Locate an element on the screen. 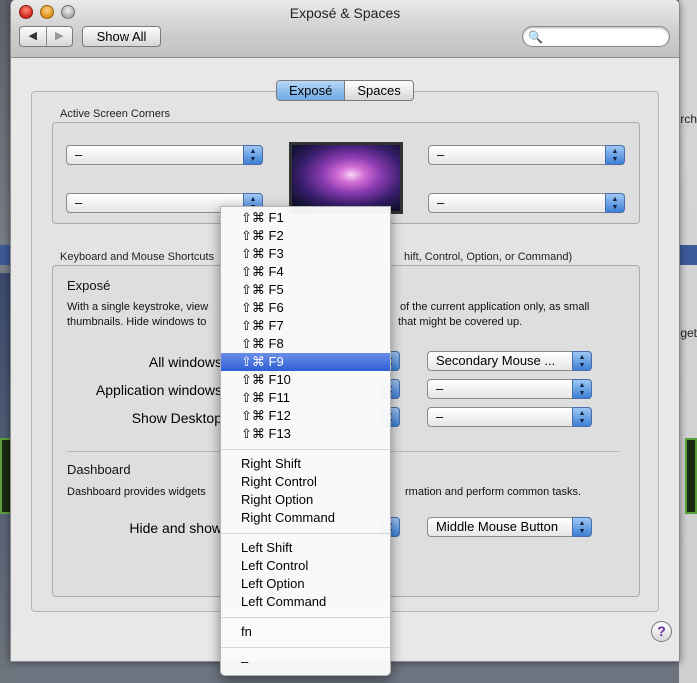  corner-bottom-right-value: – is located at coordinates (441, 202).